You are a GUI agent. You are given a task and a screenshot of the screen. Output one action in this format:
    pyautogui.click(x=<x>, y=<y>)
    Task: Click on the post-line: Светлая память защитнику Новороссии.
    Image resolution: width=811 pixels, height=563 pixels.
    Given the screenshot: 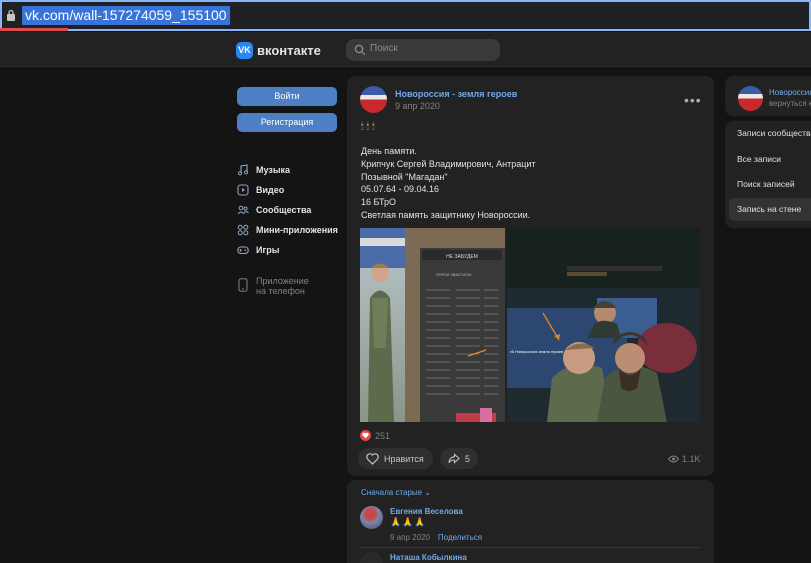 What is the action you would take?
    pyautogui.click(x=446, y=214)
    